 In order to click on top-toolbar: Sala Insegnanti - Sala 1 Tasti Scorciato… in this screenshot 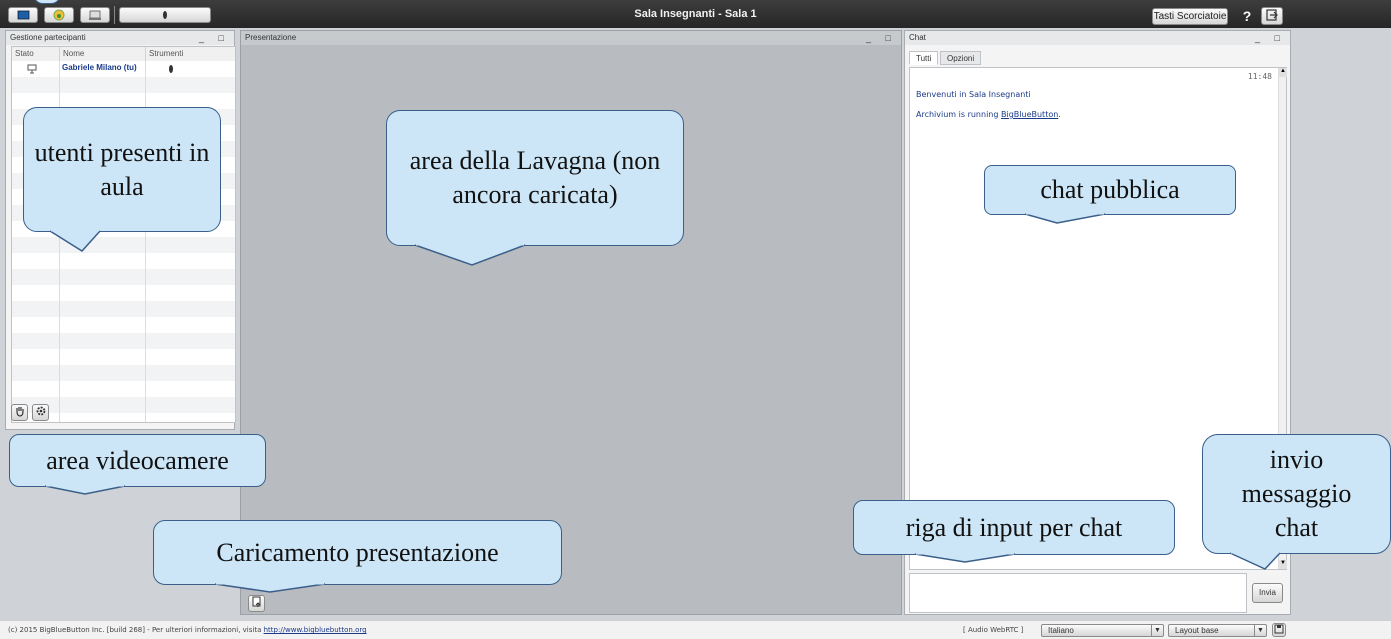, I will do `click(695, 14)`.